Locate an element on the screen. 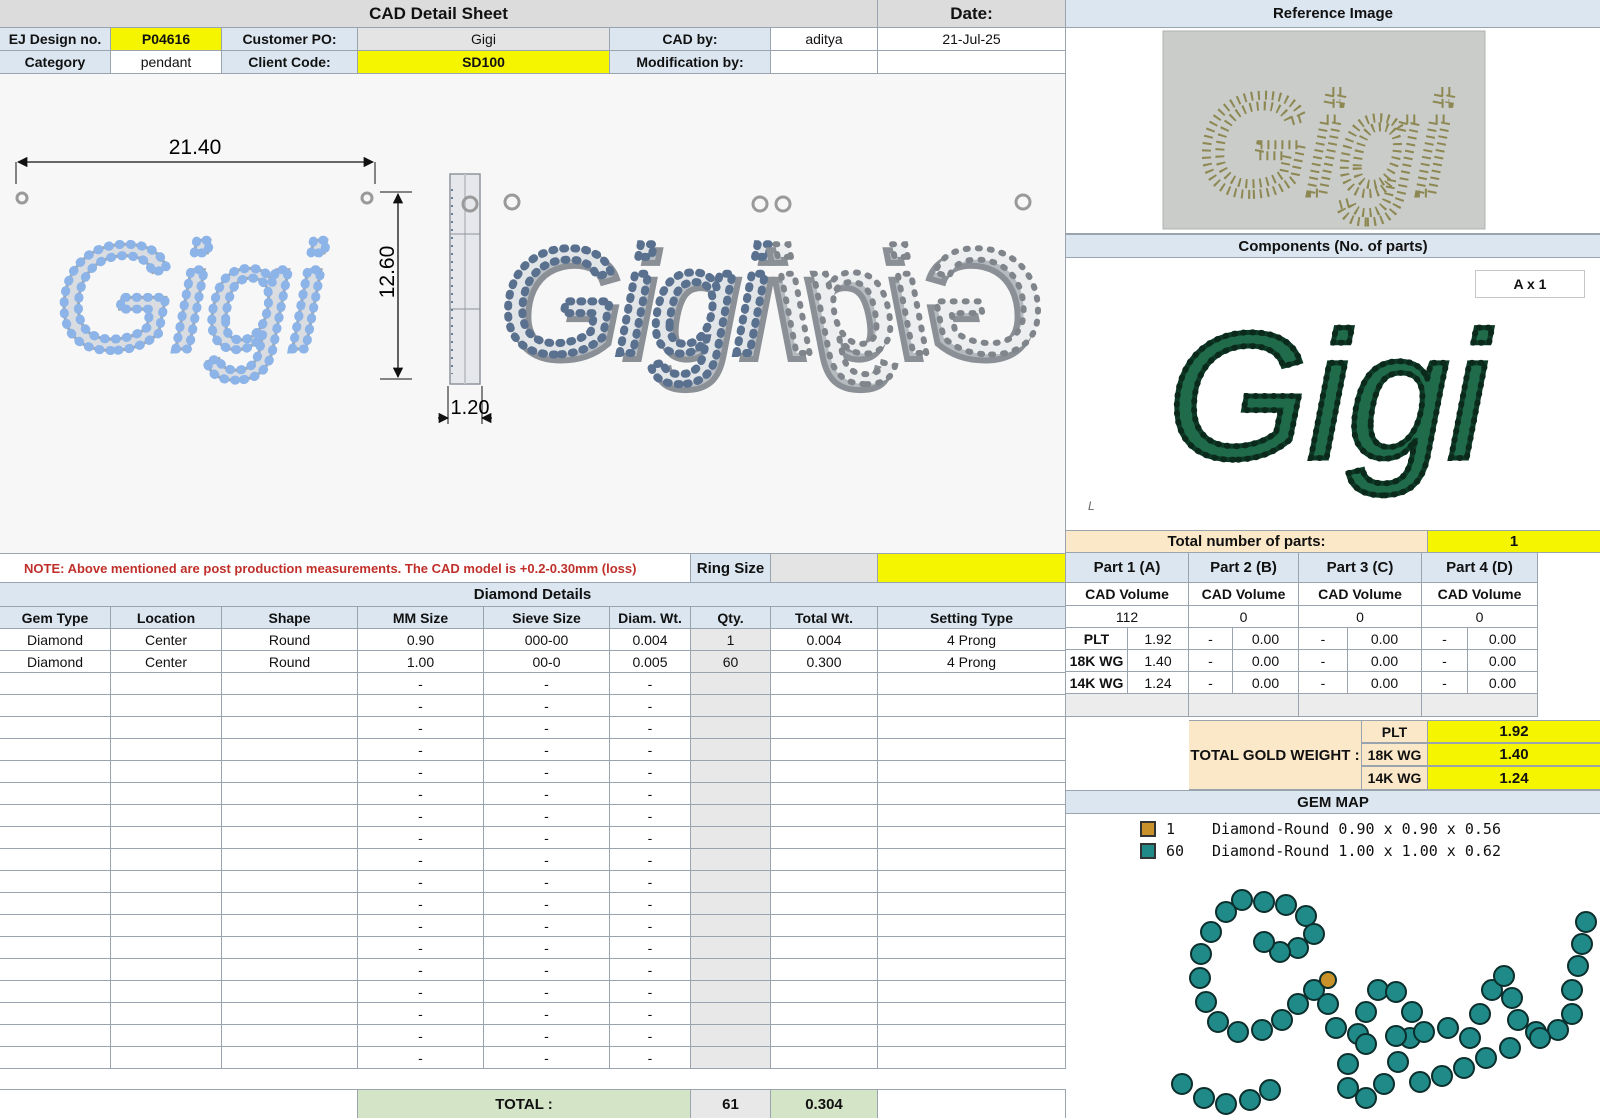 This screenshot has width=1600, height=1118. cad-volume-value: 0 is located at coordinates (1360, 617).